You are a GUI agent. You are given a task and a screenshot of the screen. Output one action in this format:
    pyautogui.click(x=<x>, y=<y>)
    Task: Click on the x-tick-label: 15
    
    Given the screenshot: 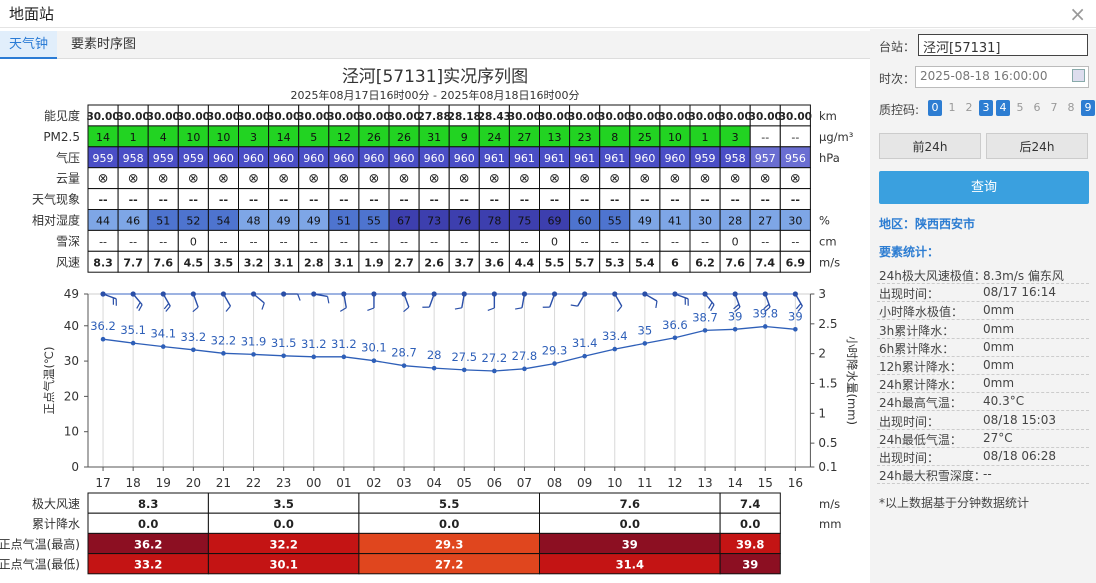 What is the action you would take?
    pyautogui.click(x=765, y=483)
    